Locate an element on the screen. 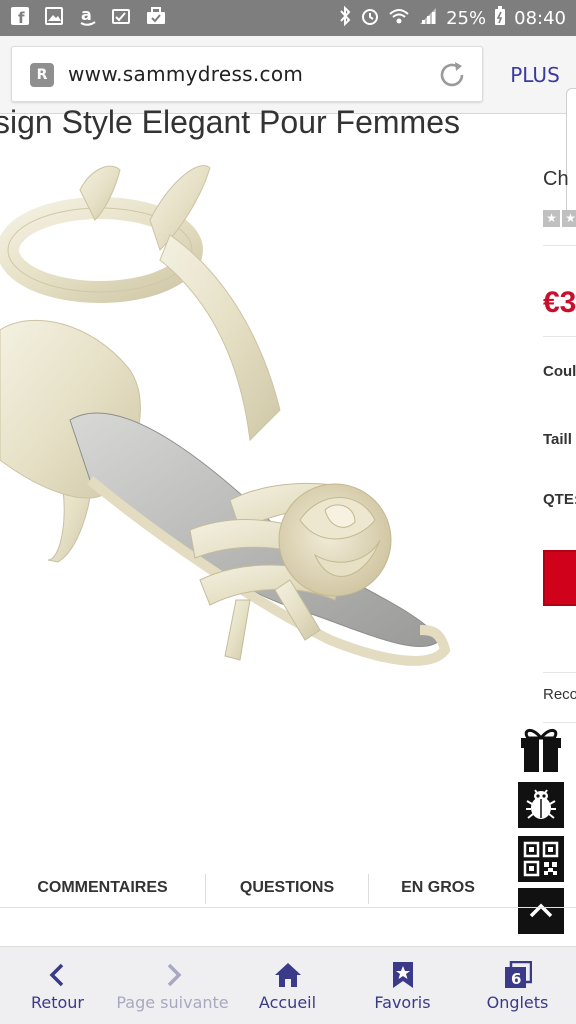  address-bar: R www.sammydress.com is located at coordinates (247, 74).